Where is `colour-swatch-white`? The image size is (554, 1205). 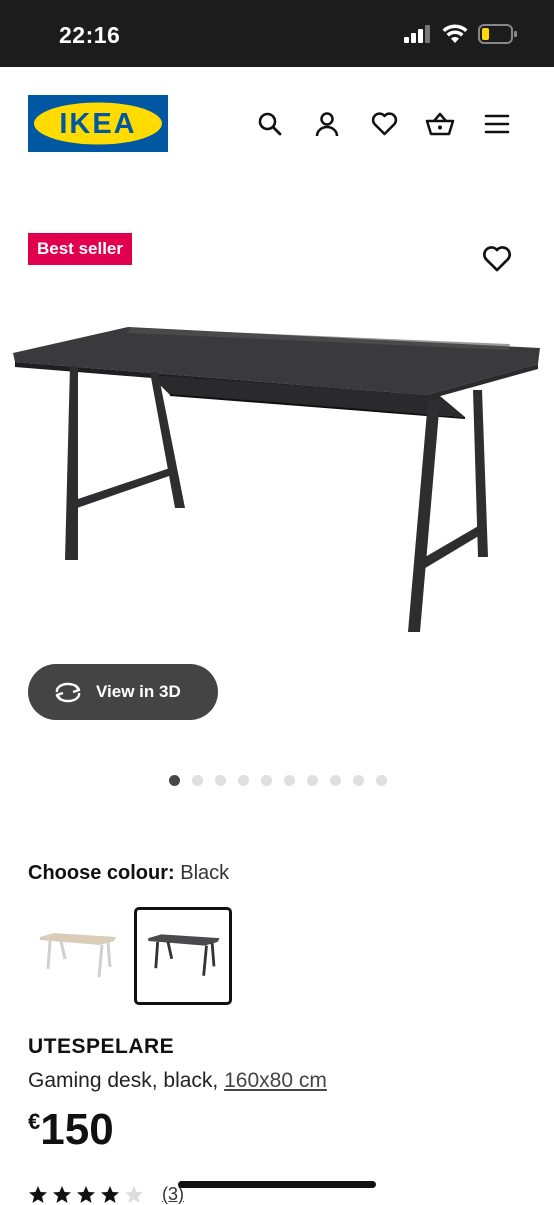
colour-swatch-white is located at coordinates (77, 956).